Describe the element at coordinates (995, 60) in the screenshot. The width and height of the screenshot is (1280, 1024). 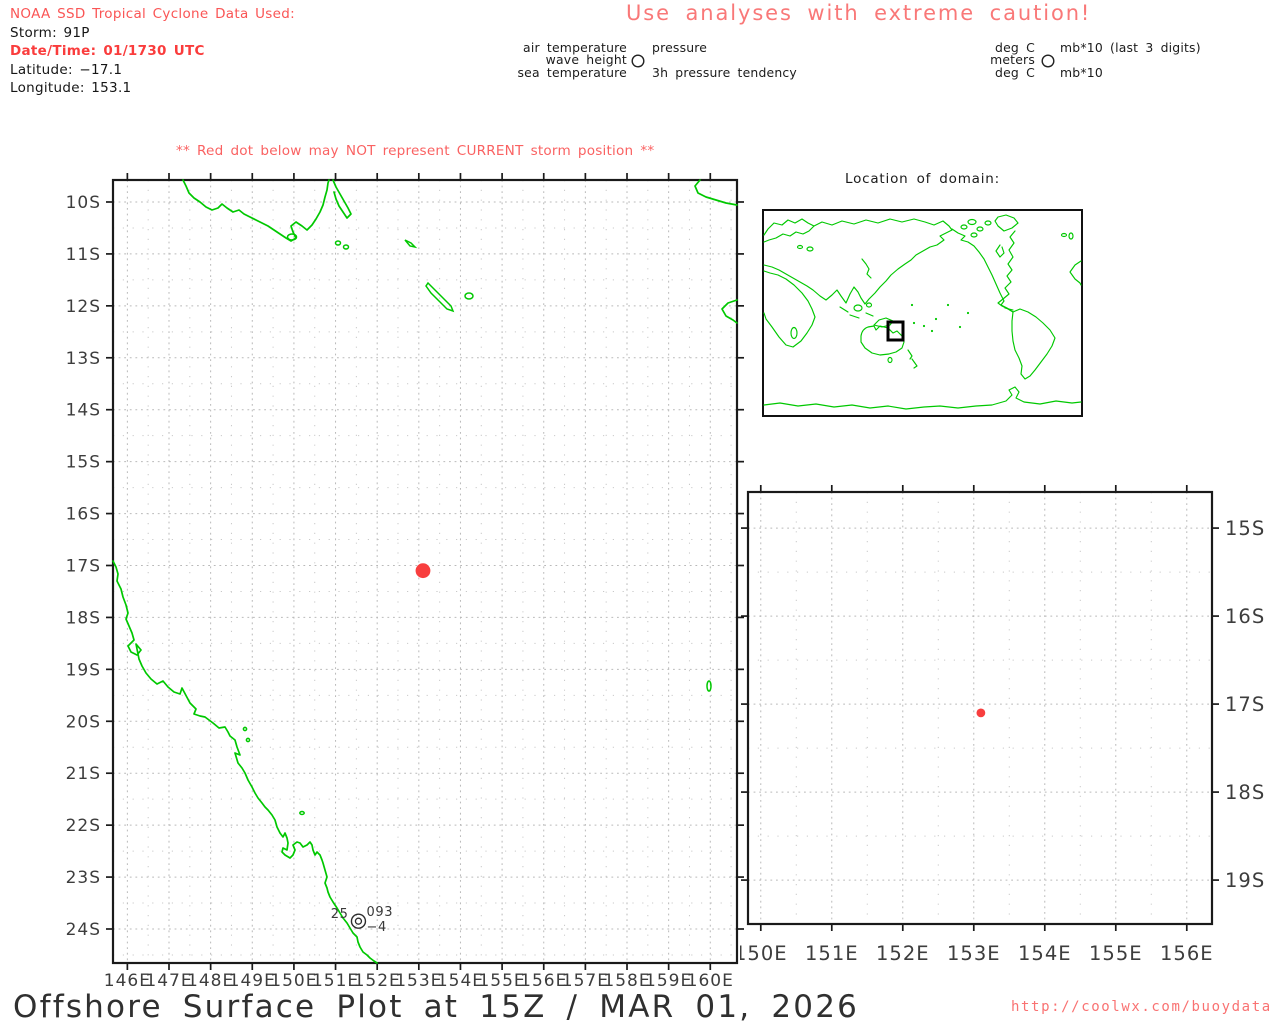
I see `legend-right-units: deg C meters deg C` at that location.